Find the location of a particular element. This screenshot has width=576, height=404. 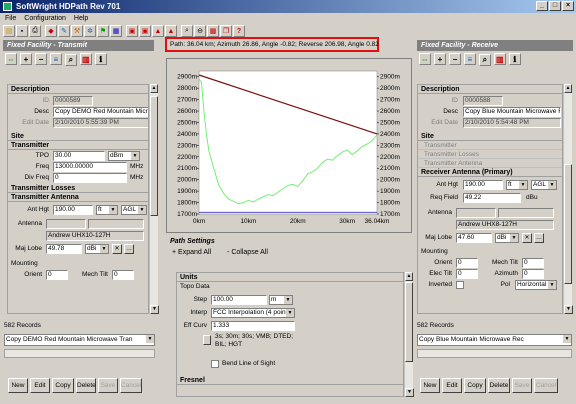

data-format-button is located at coordinates (207, 340).